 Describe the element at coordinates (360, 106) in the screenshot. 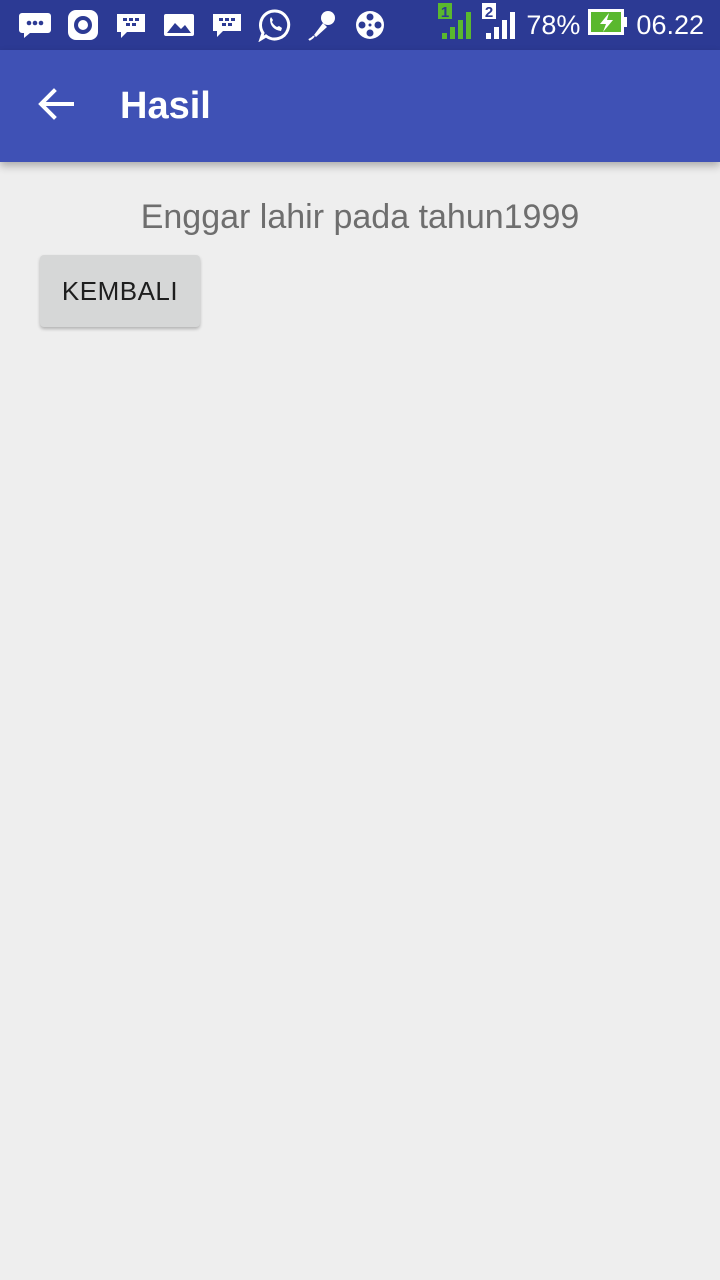

I see `app-bar: Hasil` at that location.